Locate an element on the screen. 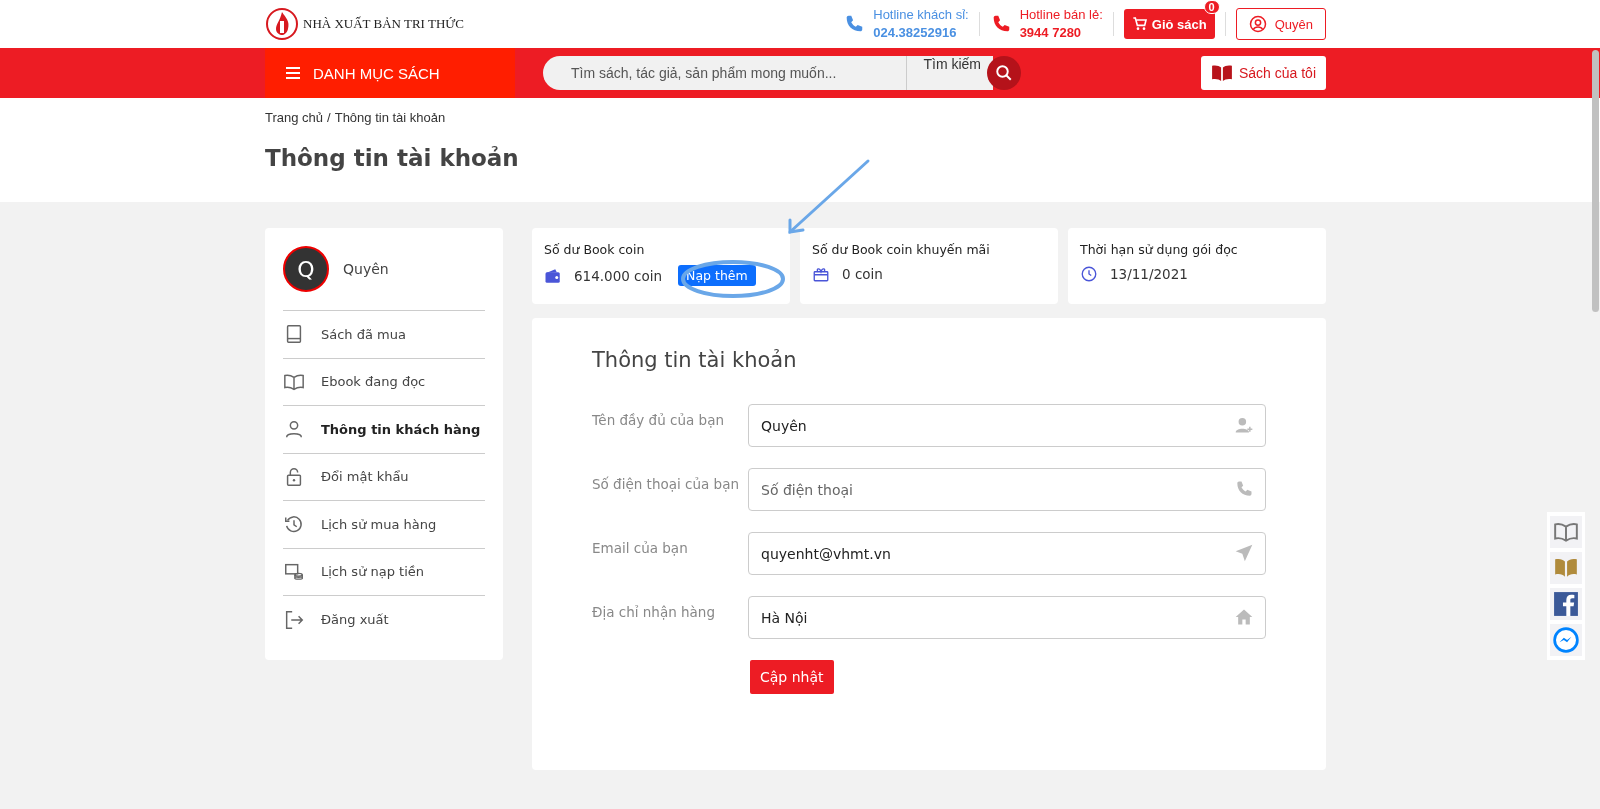 This screenshot has width=1600, height=809. publisher-name: NHÀ XUẤT BẢN TRI THỨC is located at coordinates (384, 24).